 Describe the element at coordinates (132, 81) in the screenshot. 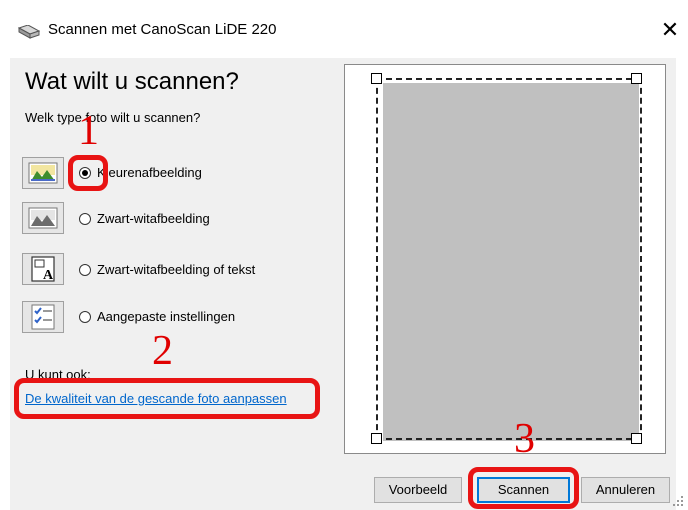

I see `page-title: Wat wilt u scannen?` at that location.